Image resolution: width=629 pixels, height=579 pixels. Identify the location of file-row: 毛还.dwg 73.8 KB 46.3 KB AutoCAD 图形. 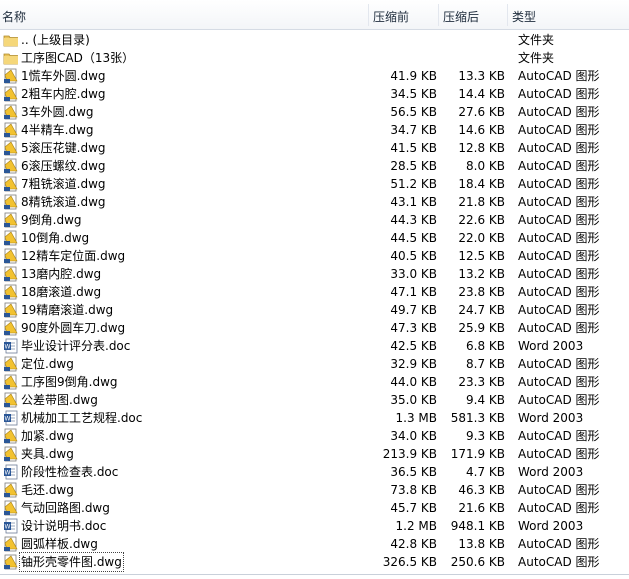
(314, 490).